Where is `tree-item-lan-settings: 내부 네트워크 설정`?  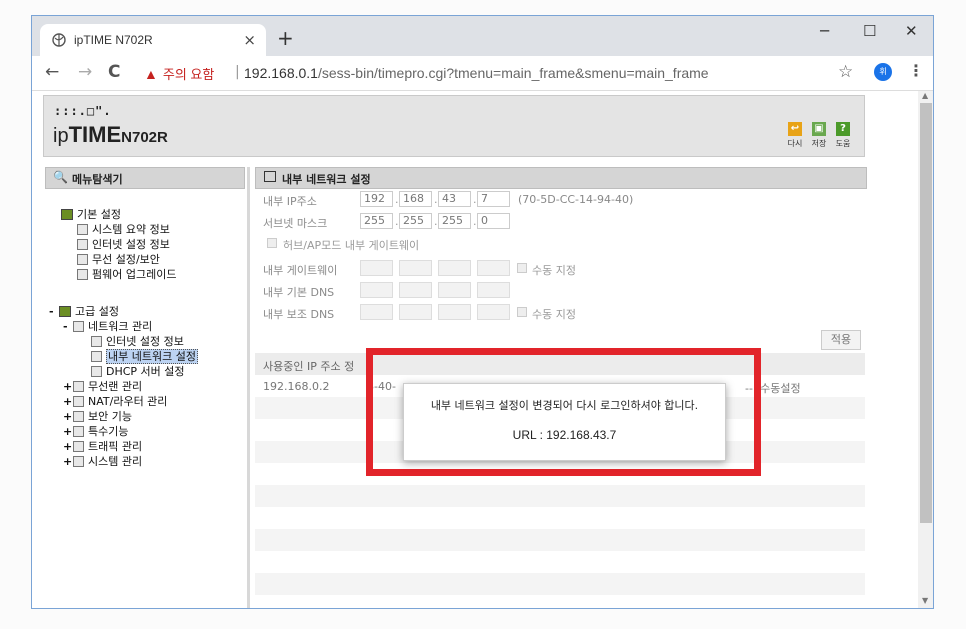 tree-item-lan-settings: 내부 네트워크 설정 is located at coordinates (144, 356).